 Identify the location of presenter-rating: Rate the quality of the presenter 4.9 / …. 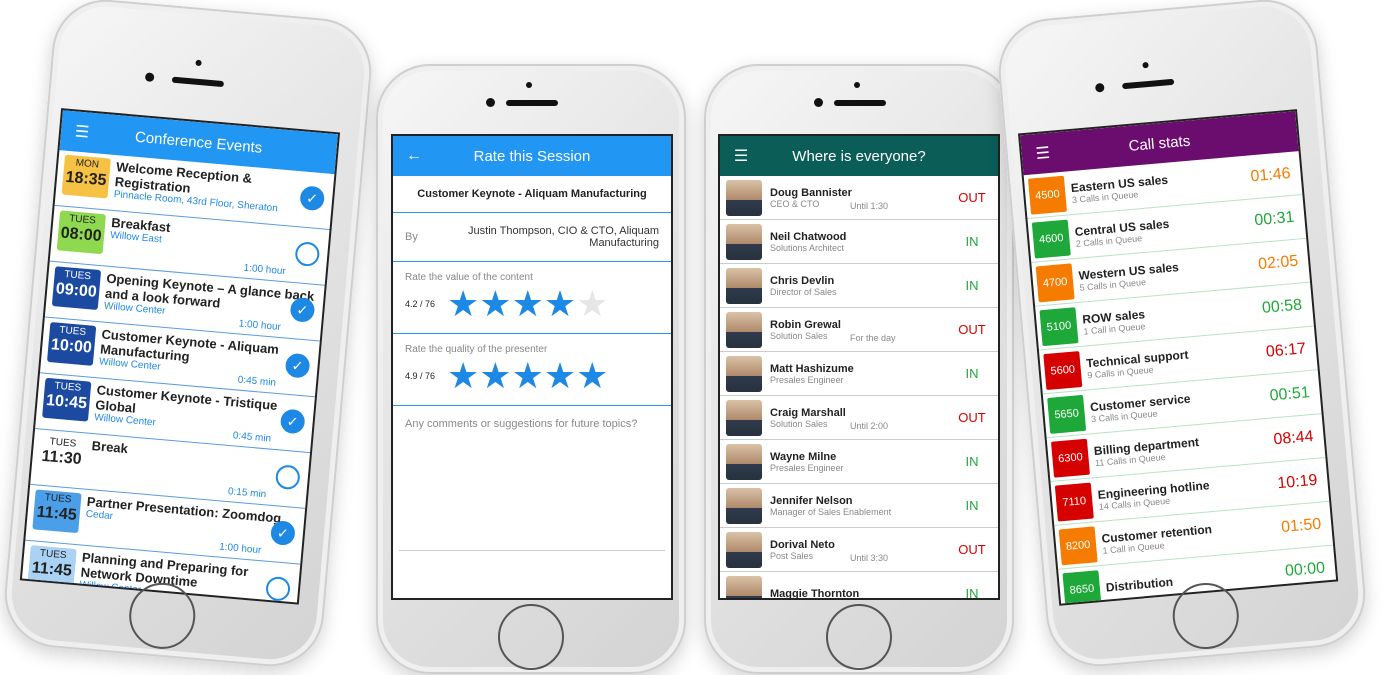
(532, 370).